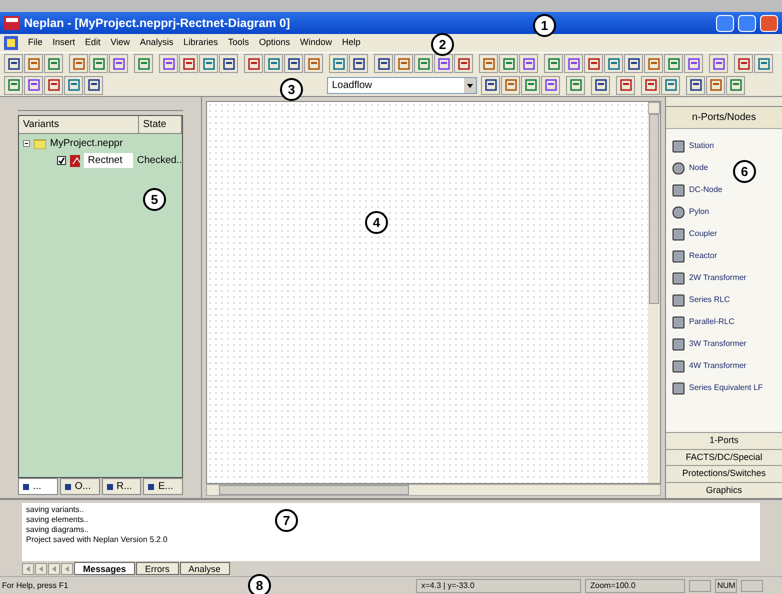  Describe the element at coordinates (747, 23) in the screenshot. I see `maximize-button` at that location.